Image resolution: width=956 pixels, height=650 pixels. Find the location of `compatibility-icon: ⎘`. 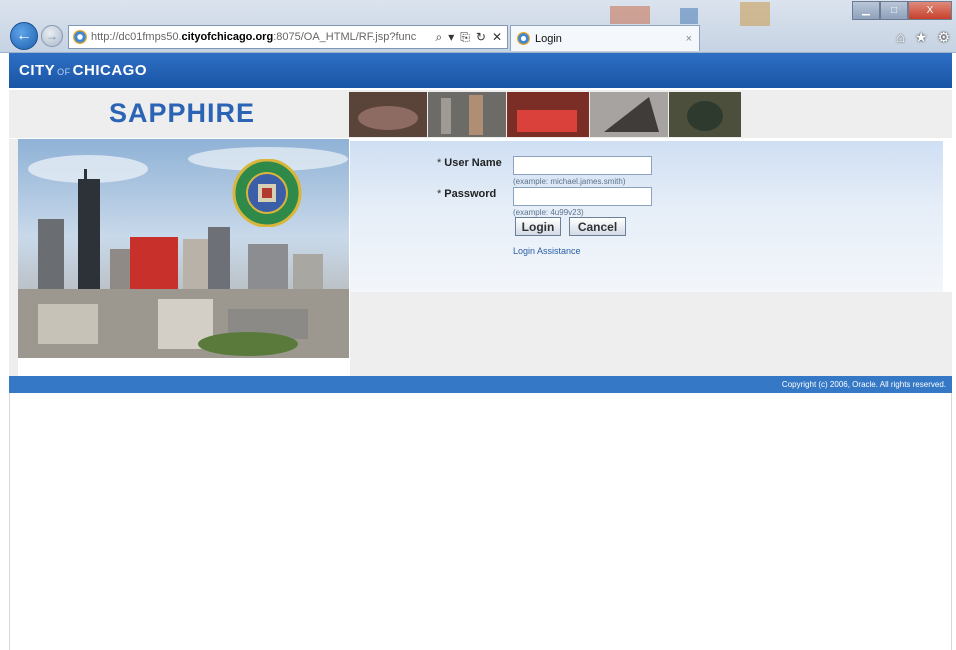

compatibility-icon: ⎘ is located at coordinates (465, 37).